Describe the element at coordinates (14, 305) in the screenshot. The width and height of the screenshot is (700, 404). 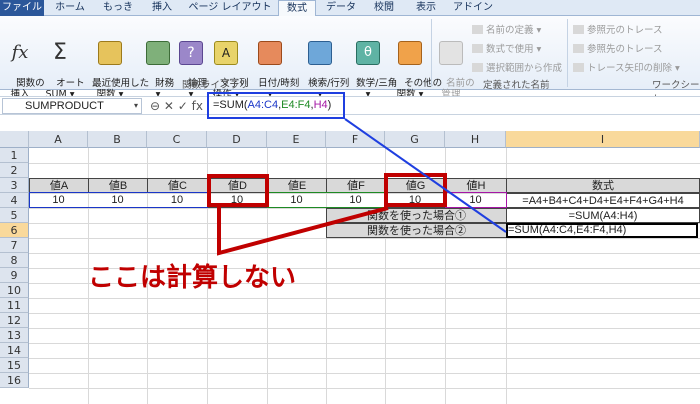
I see `row-header: 11` at that location.